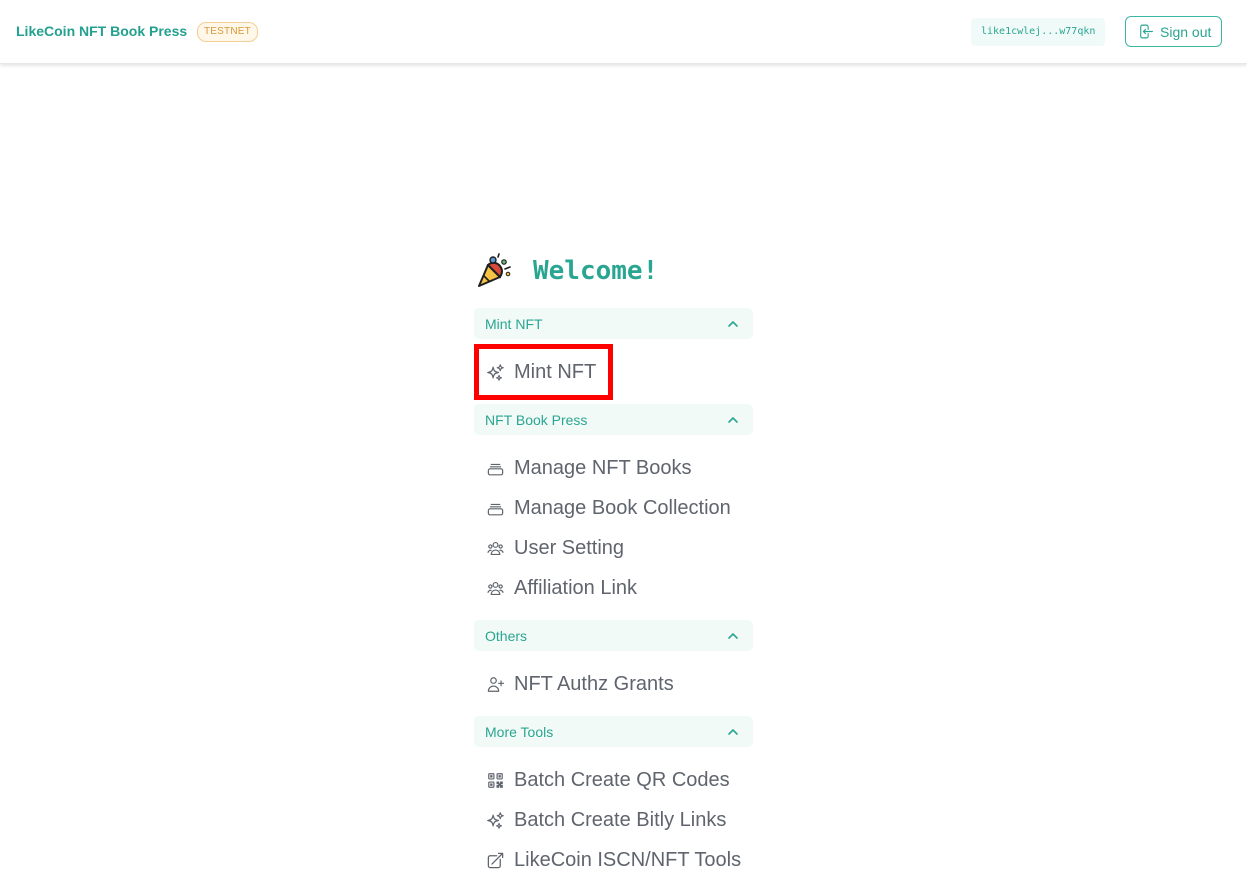  What do you see at coordinates (613, 323) in the screenshot?
I see `section-header-mint-nft: Mint NFT` at bounding box center [613, 323].